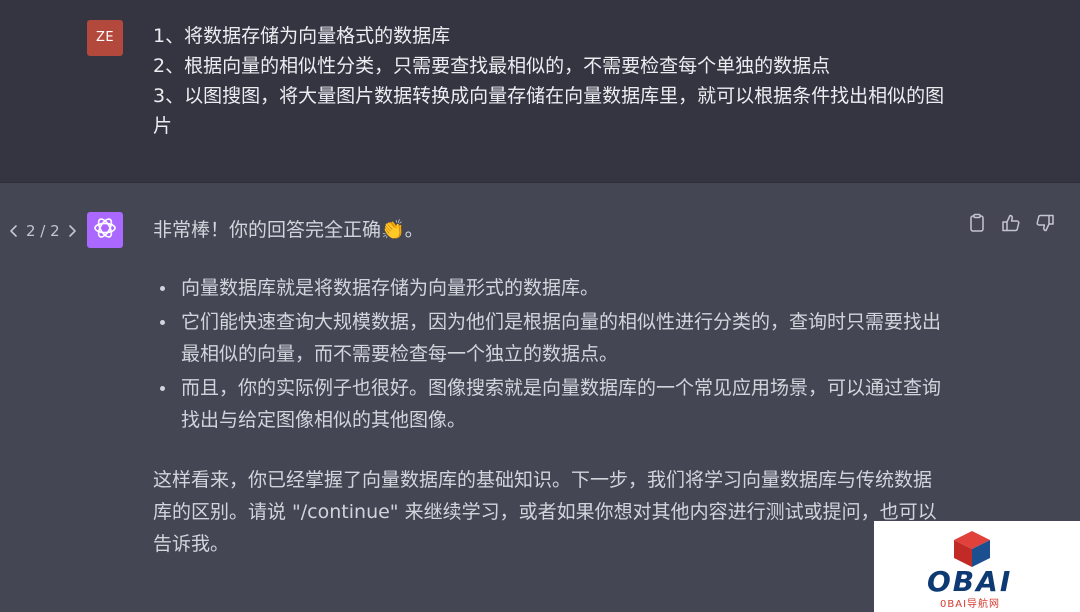 The image size is (1080, 612). What do you see at coordinates (492, 66) in the screenshot?
I see `user-message-line: 2、根据向量的相似性分类，只需要查找最相似的，不需要检查每个单独的数据点` at bounding box center [492, 66].